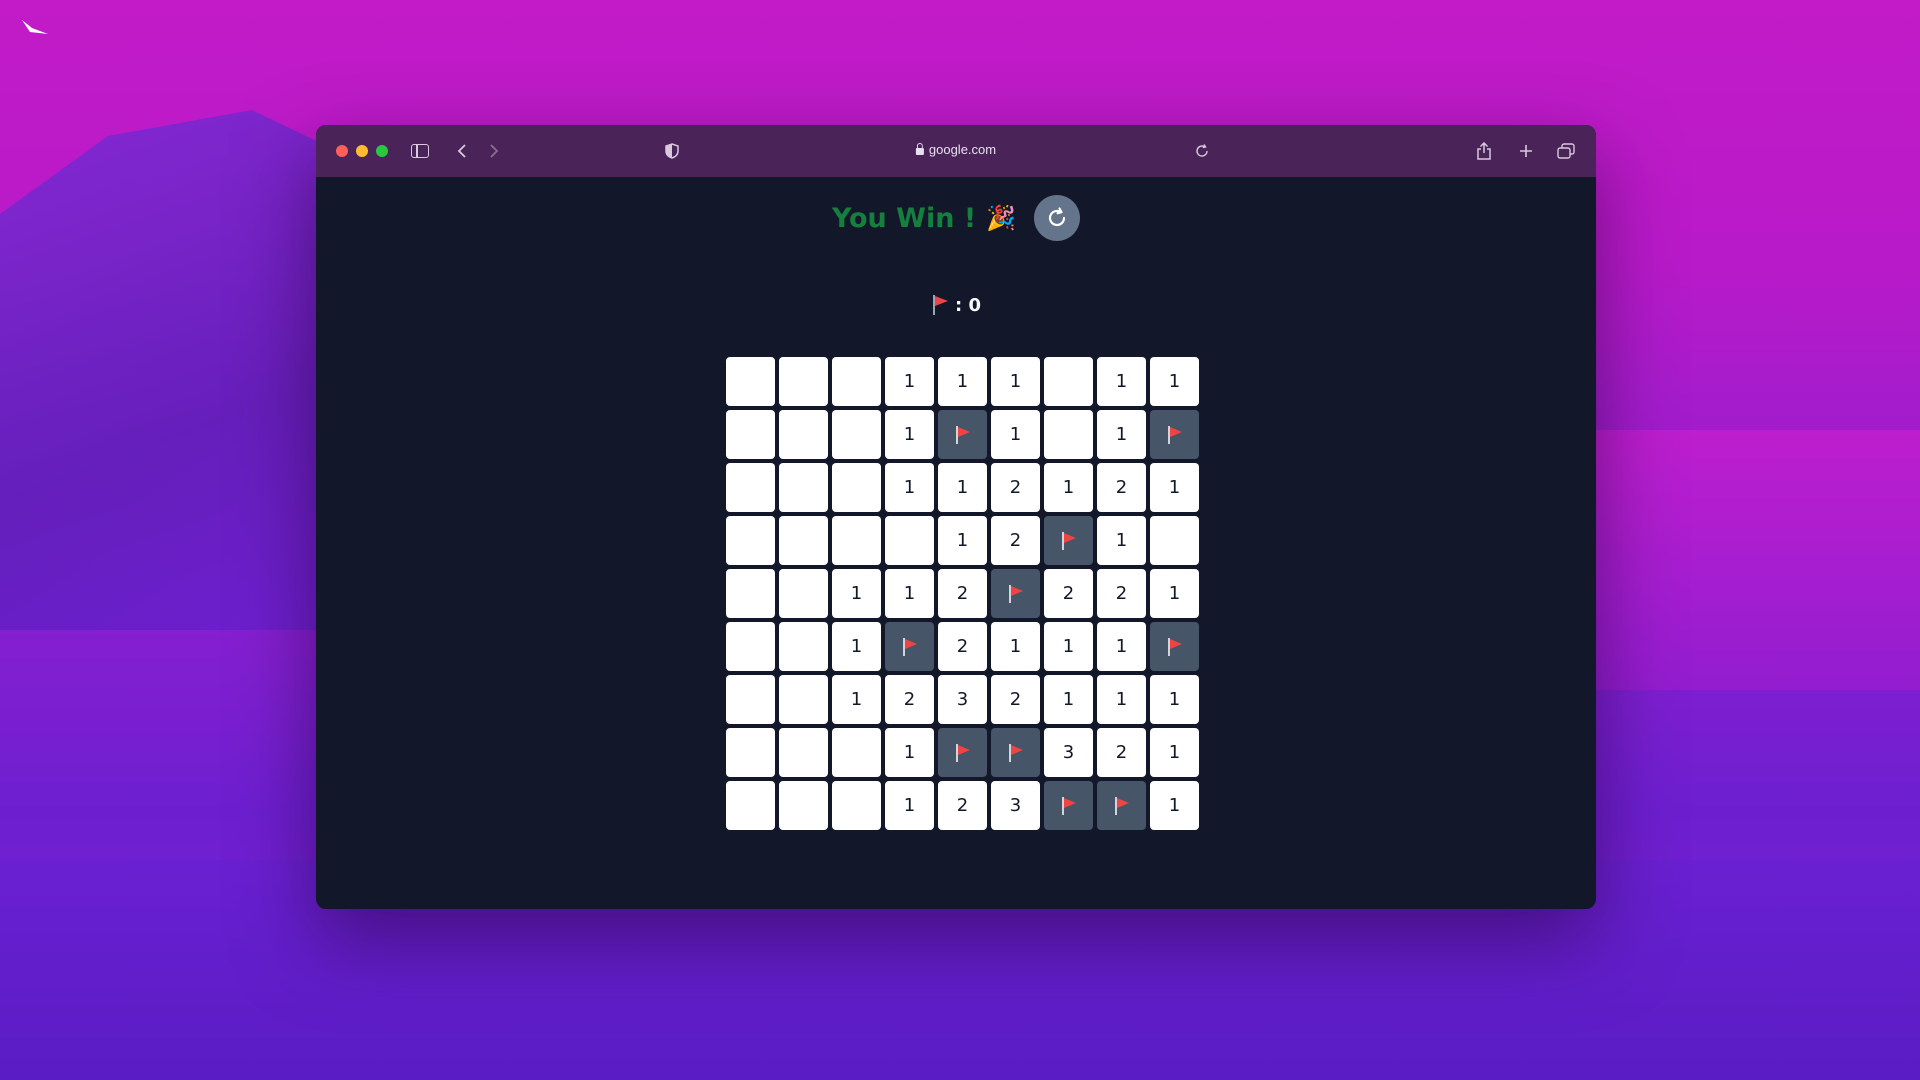 The height and width of the screenshot is (1080, 1920). What do you see at coordinates (955, 149) in the screenshot?
I see `address-bar: google.com` at bounding box center [955, 149].